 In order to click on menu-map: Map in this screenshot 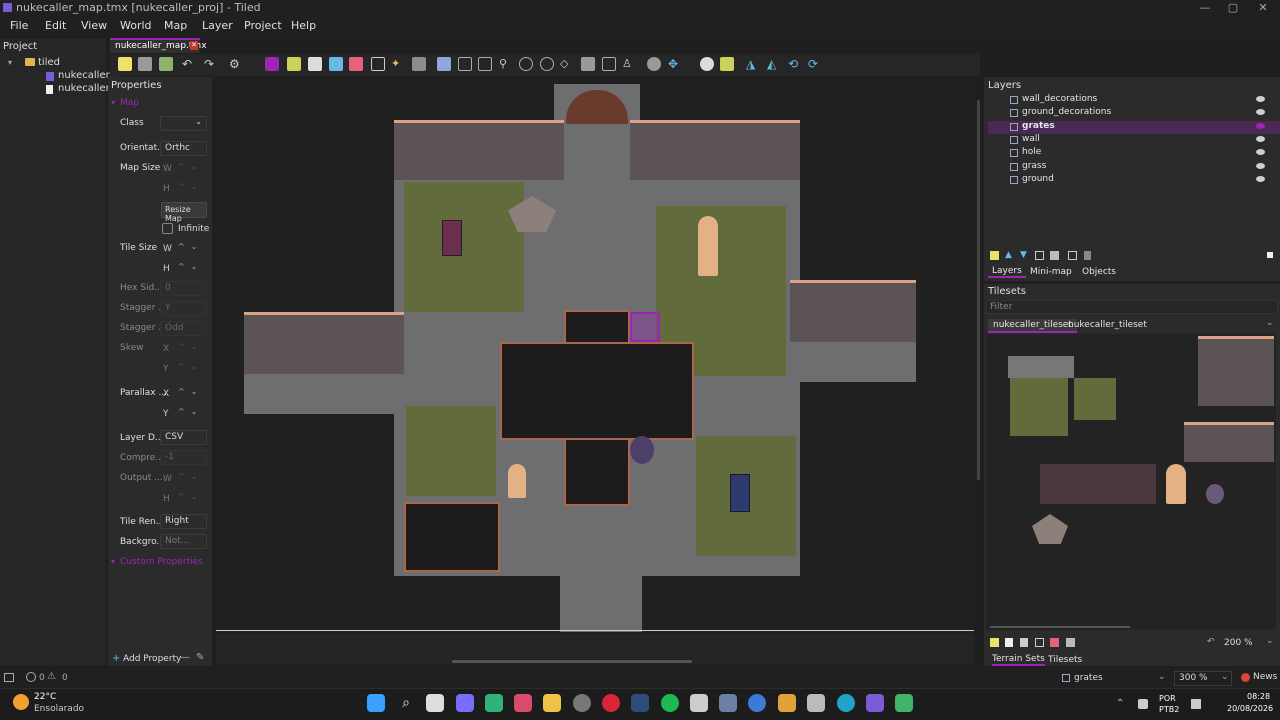, I will do `click(175, 25)`.